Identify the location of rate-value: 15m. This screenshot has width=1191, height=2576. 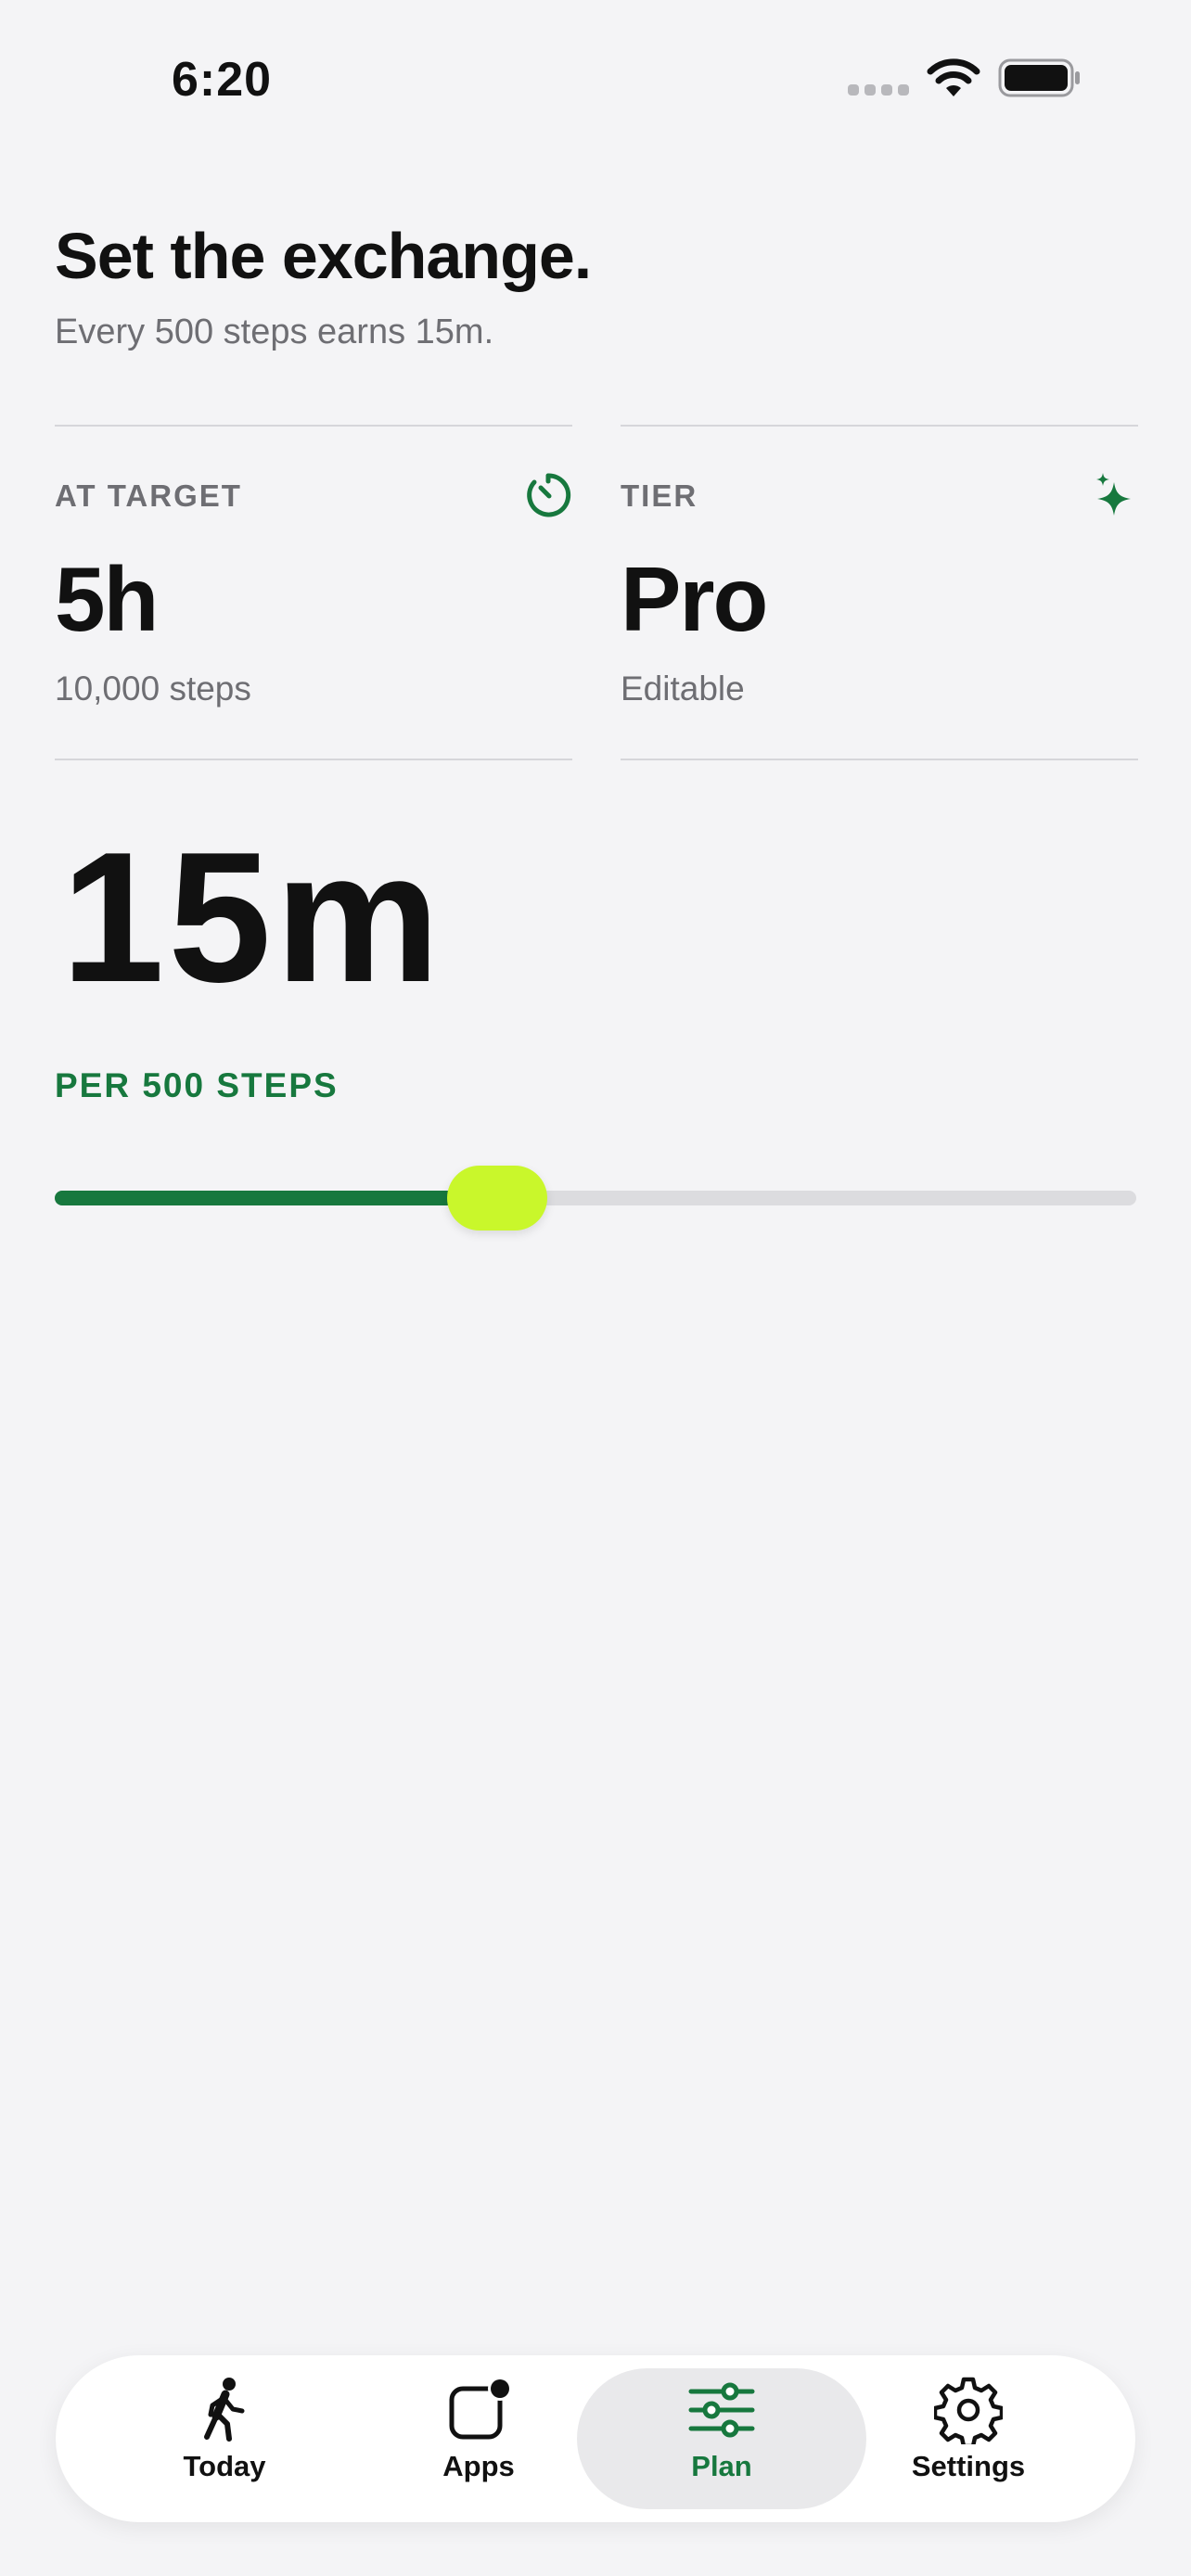
(252, 917).